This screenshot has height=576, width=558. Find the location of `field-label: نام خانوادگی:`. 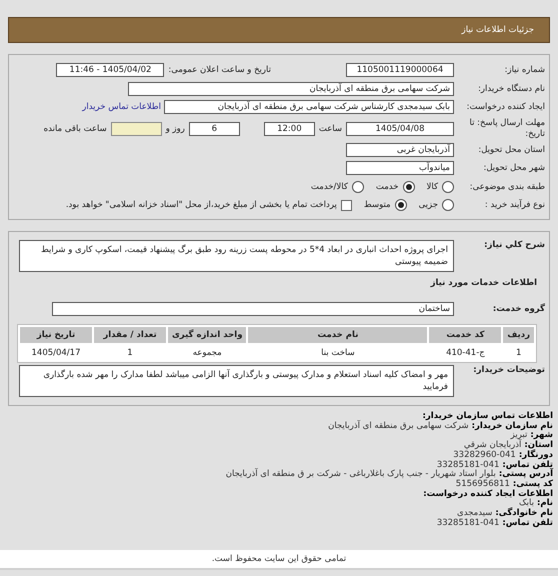

field-label: نام خانوادگی: is located at coordinates (524, 513).